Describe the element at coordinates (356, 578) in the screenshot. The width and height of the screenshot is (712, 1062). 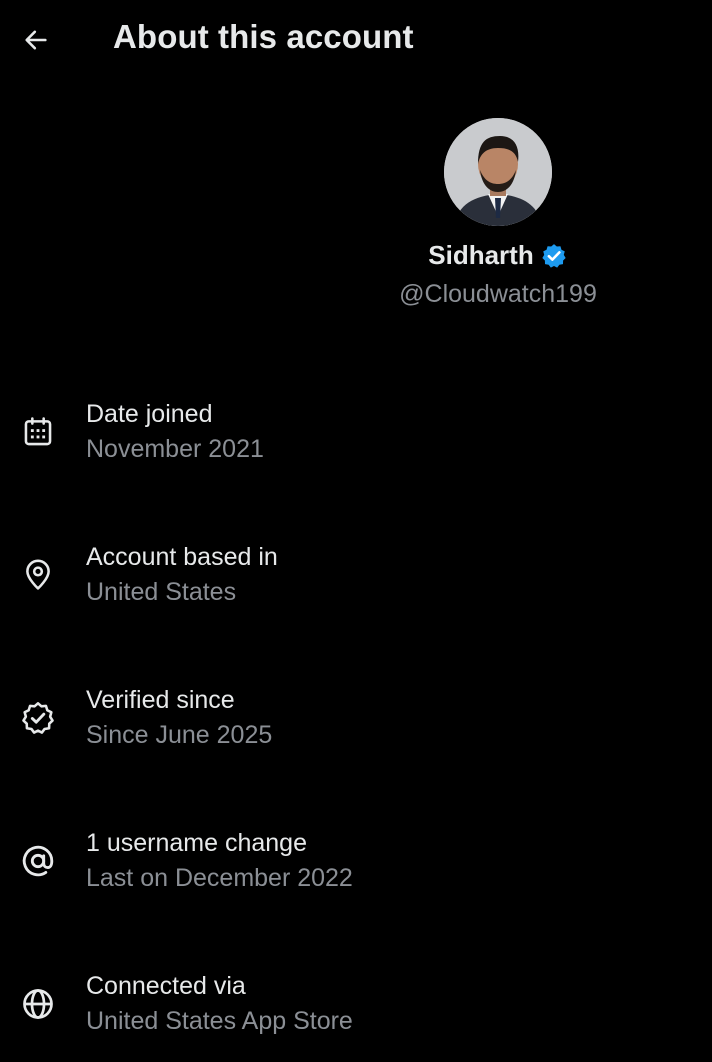
I see `info-item-account-based-in: Account based in United States` at that location.